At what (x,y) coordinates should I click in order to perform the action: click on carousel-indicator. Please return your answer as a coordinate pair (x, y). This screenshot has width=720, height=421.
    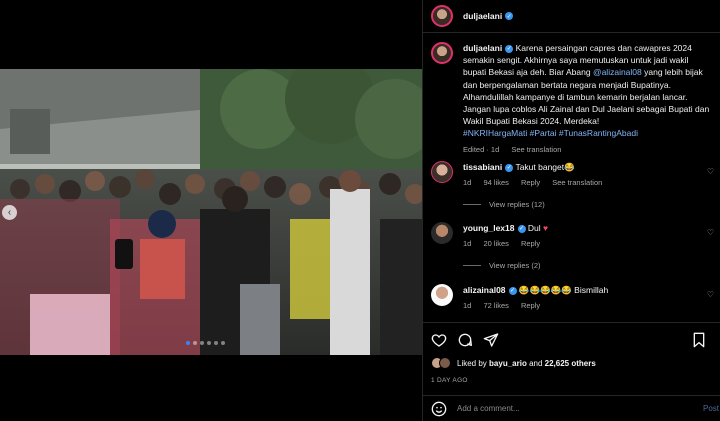
    Looking at the image, I should click on (205, 343).